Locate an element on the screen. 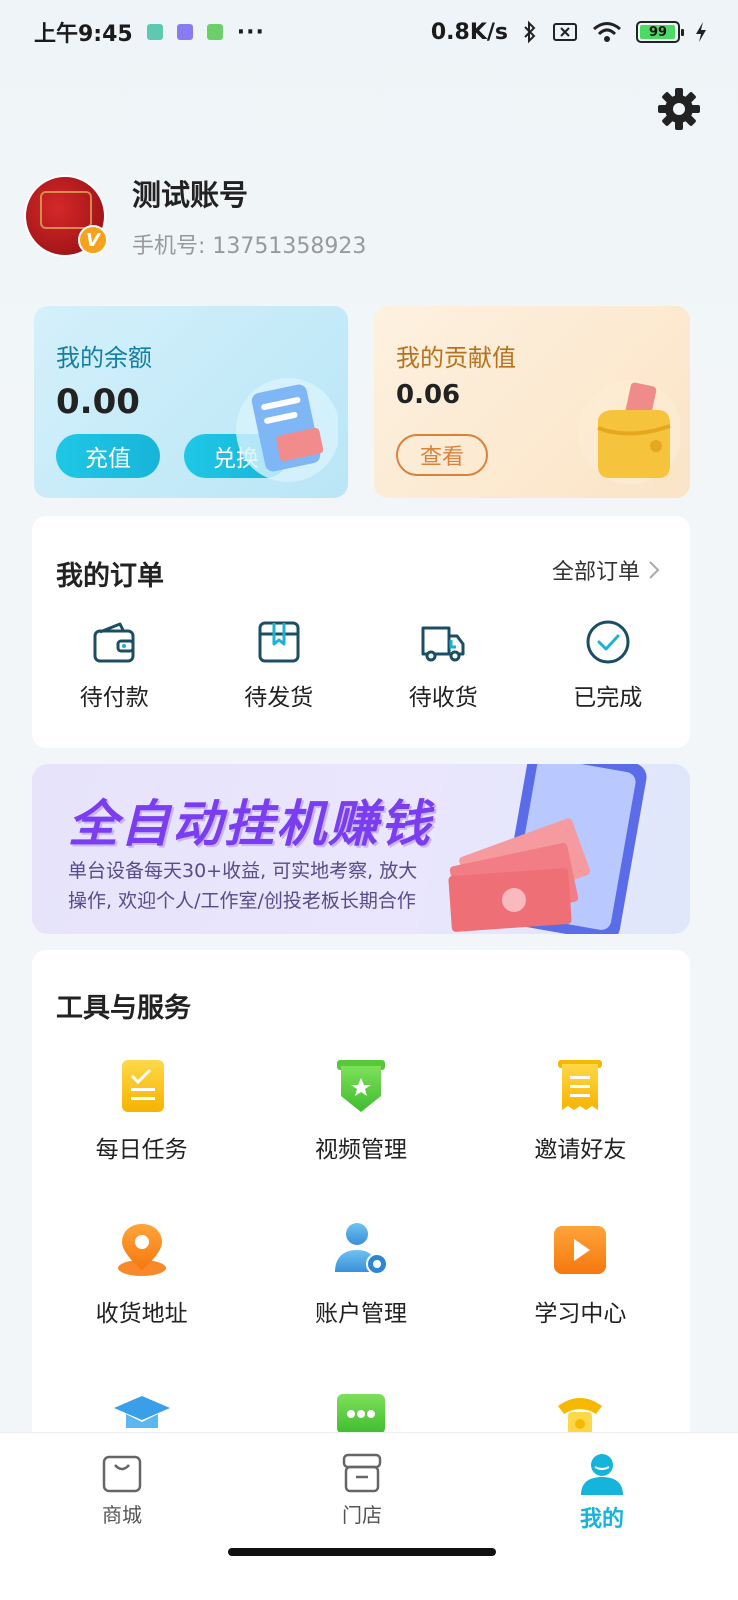 The width and height of the screenshot is (738, 1600). avatar: V is located at coordinates (66, 216).